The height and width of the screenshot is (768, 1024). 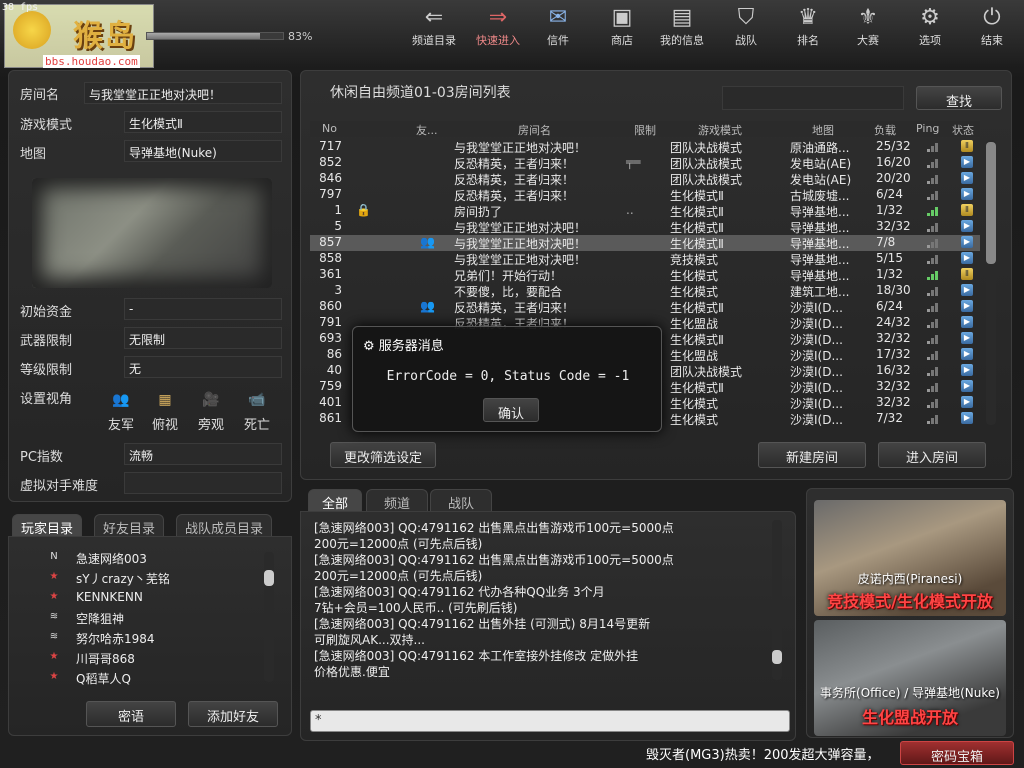 What do you see at coordinates (927, 128) in the screenshot?
I see `header-ping: Ping` at bounding box center [927, 128].